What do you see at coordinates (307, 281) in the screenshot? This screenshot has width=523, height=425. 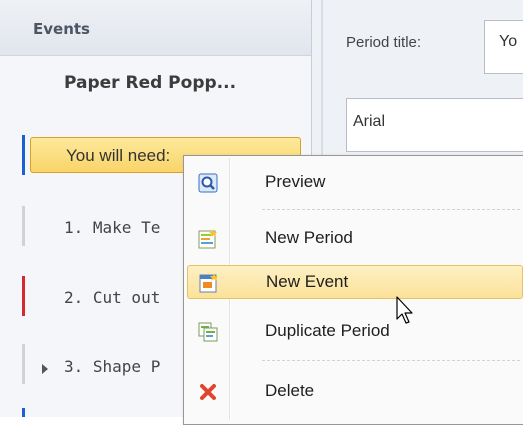 I see `menu-item-label: New Event` at bounding box center [307, 281].